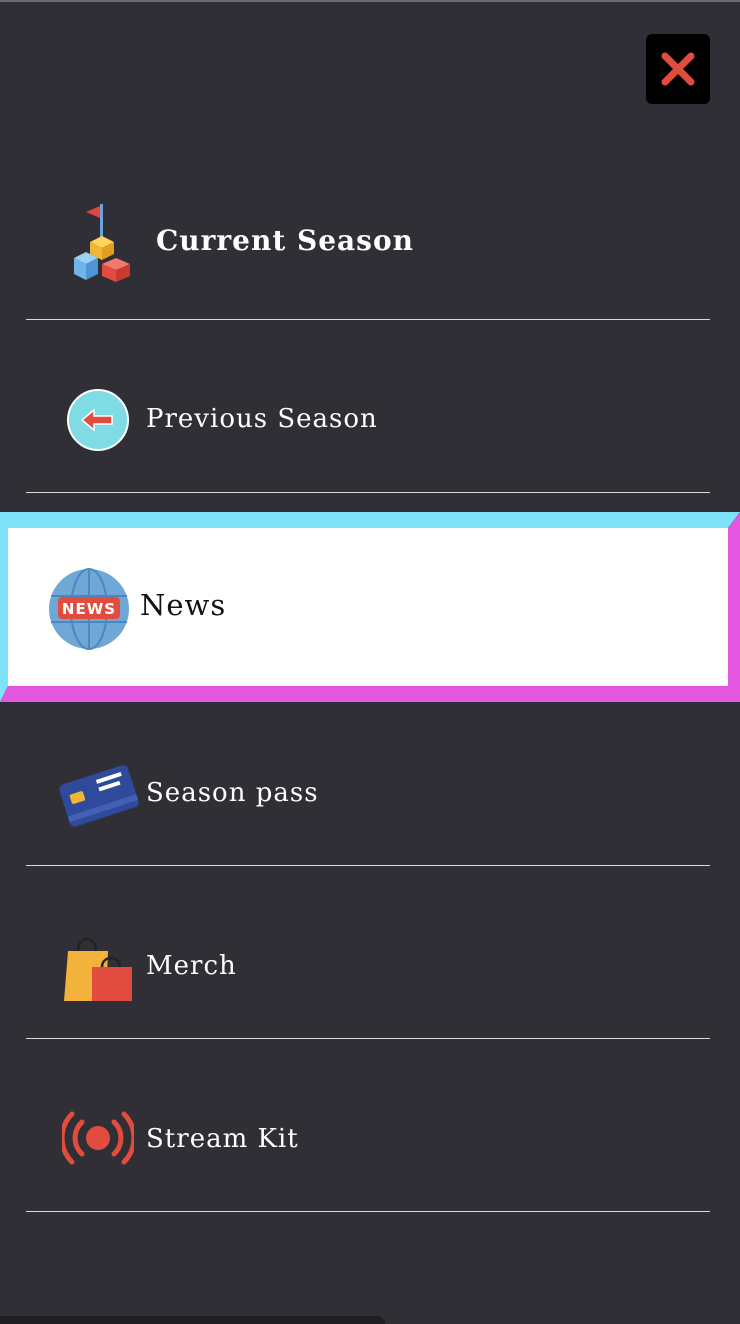 The image size is (740, 1324). What do you see at coordinates (98, 969) in the screenshot?
I see `shopping-bags-icon` at bounding box center [98, 969].